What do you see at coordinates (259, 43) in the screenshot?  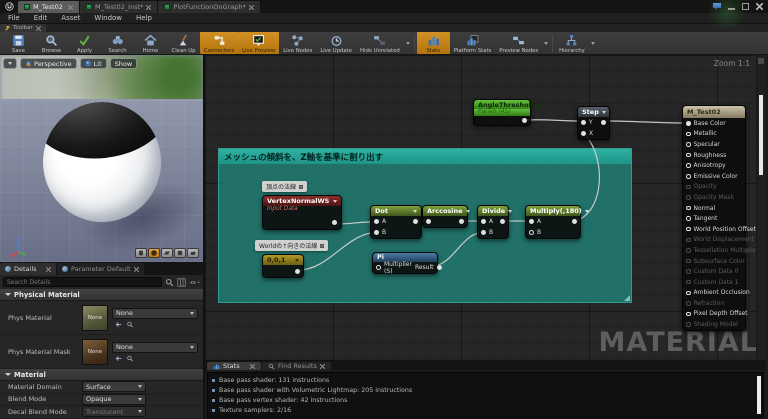 I see `live-preview-button: Live Preview` at bounding box center [259, 43].